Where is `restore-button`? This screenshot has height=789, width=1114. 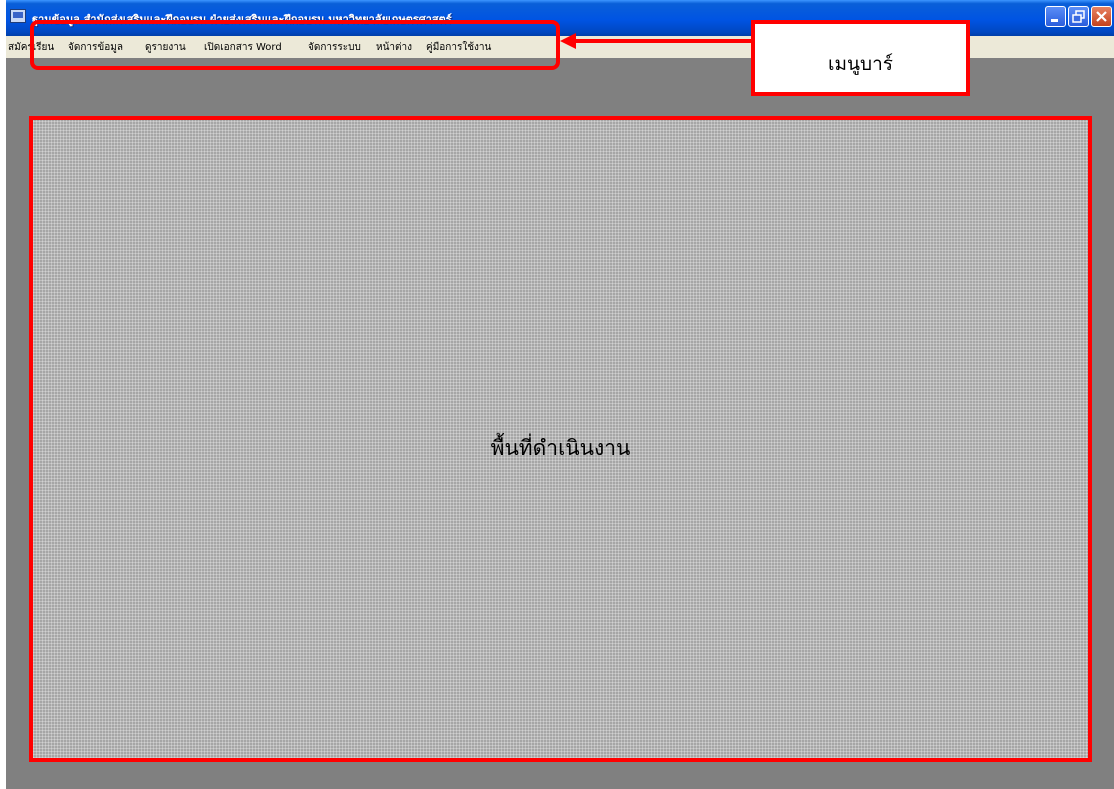
restore-button is located at coordinates (1078, 16).